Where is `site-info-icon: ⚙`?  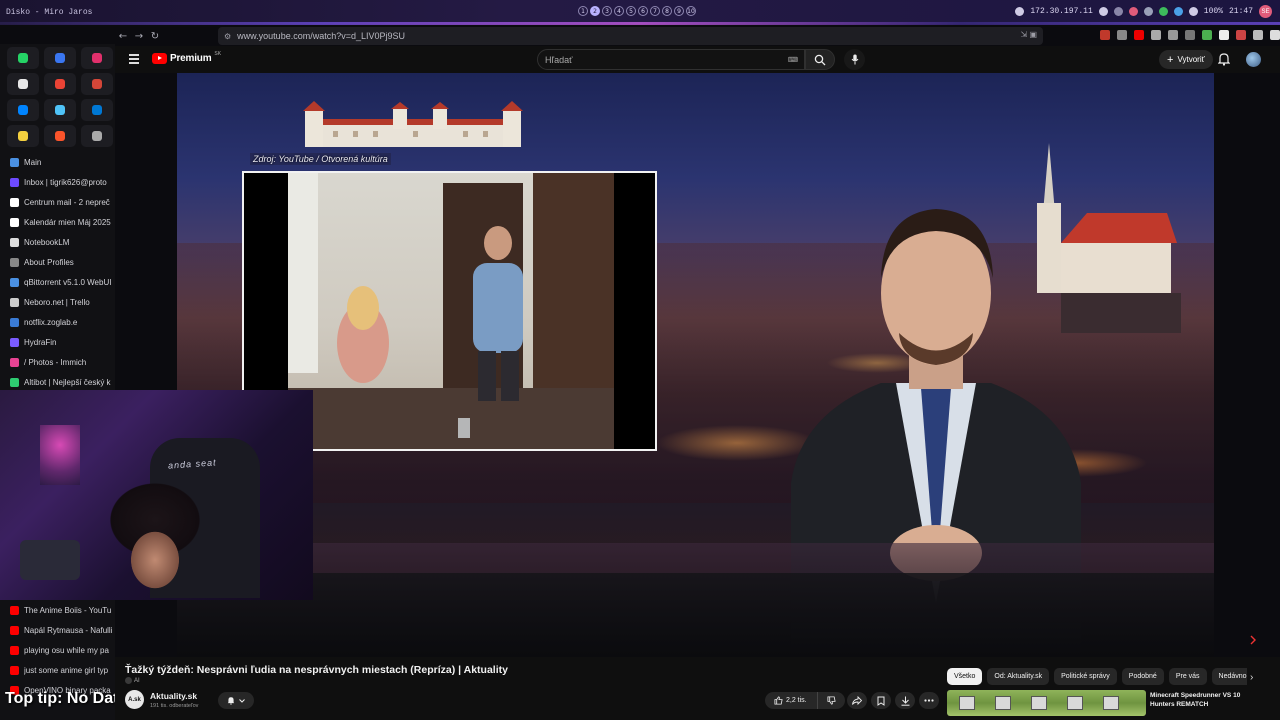 site-info-icon: ⚙ is located at coordinates (227, 36).